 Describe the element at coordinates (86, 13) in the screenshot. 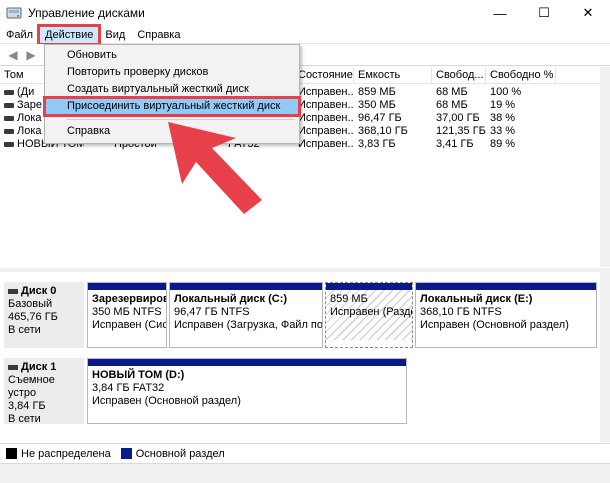

I see `window-title: Управление дисками` at that location.